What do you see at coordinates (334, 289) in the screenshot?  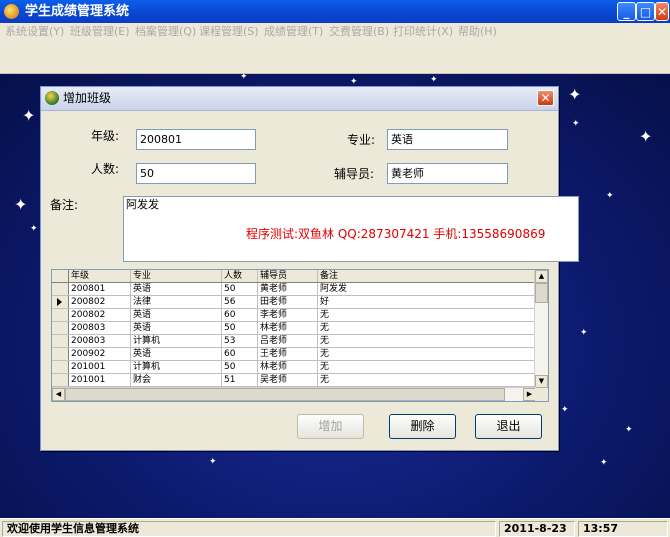 I see `cell-note: 阿发发` at bounding box center [334, 289].